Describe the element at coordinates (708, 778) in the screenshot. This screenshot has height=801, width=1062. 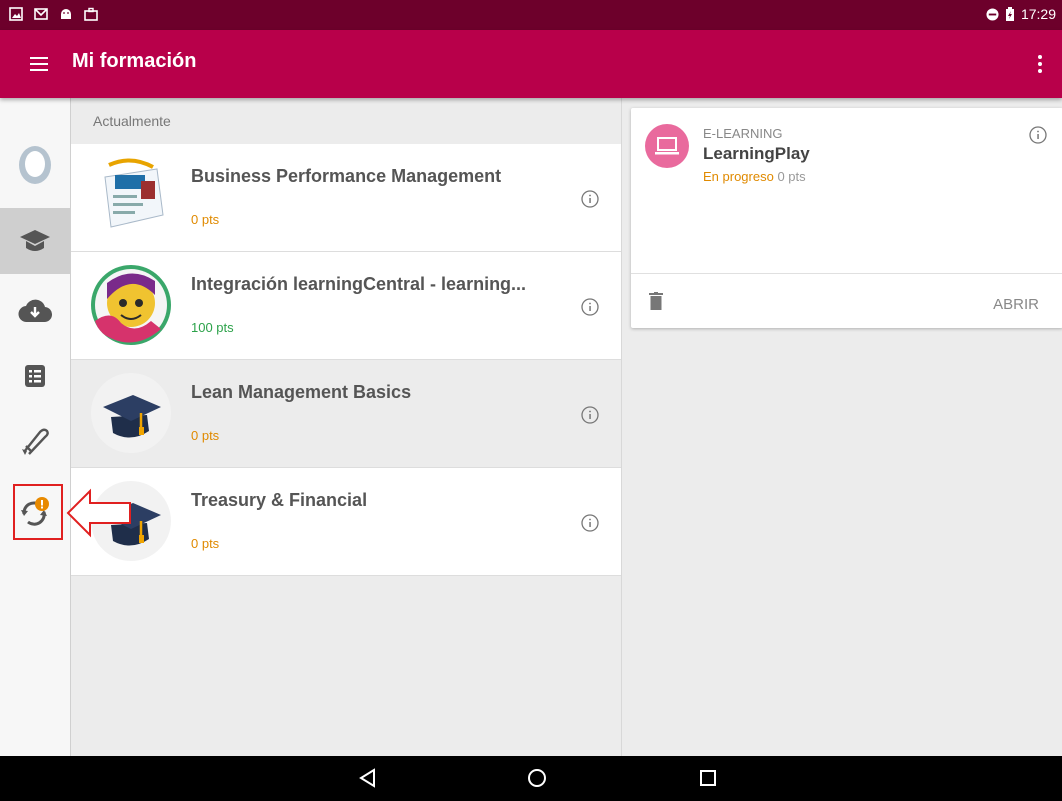
I see `recent-apps-icon` at that location.